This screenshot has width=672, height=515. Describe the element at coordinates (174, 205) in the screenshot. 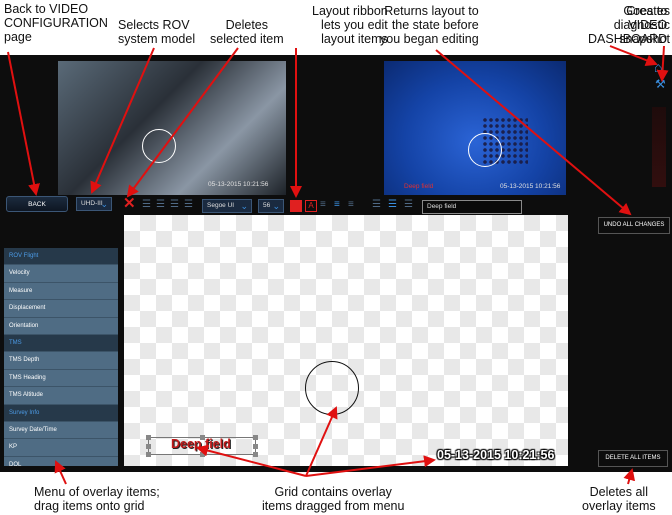

I see `align-right-icon: ☰` at that location.